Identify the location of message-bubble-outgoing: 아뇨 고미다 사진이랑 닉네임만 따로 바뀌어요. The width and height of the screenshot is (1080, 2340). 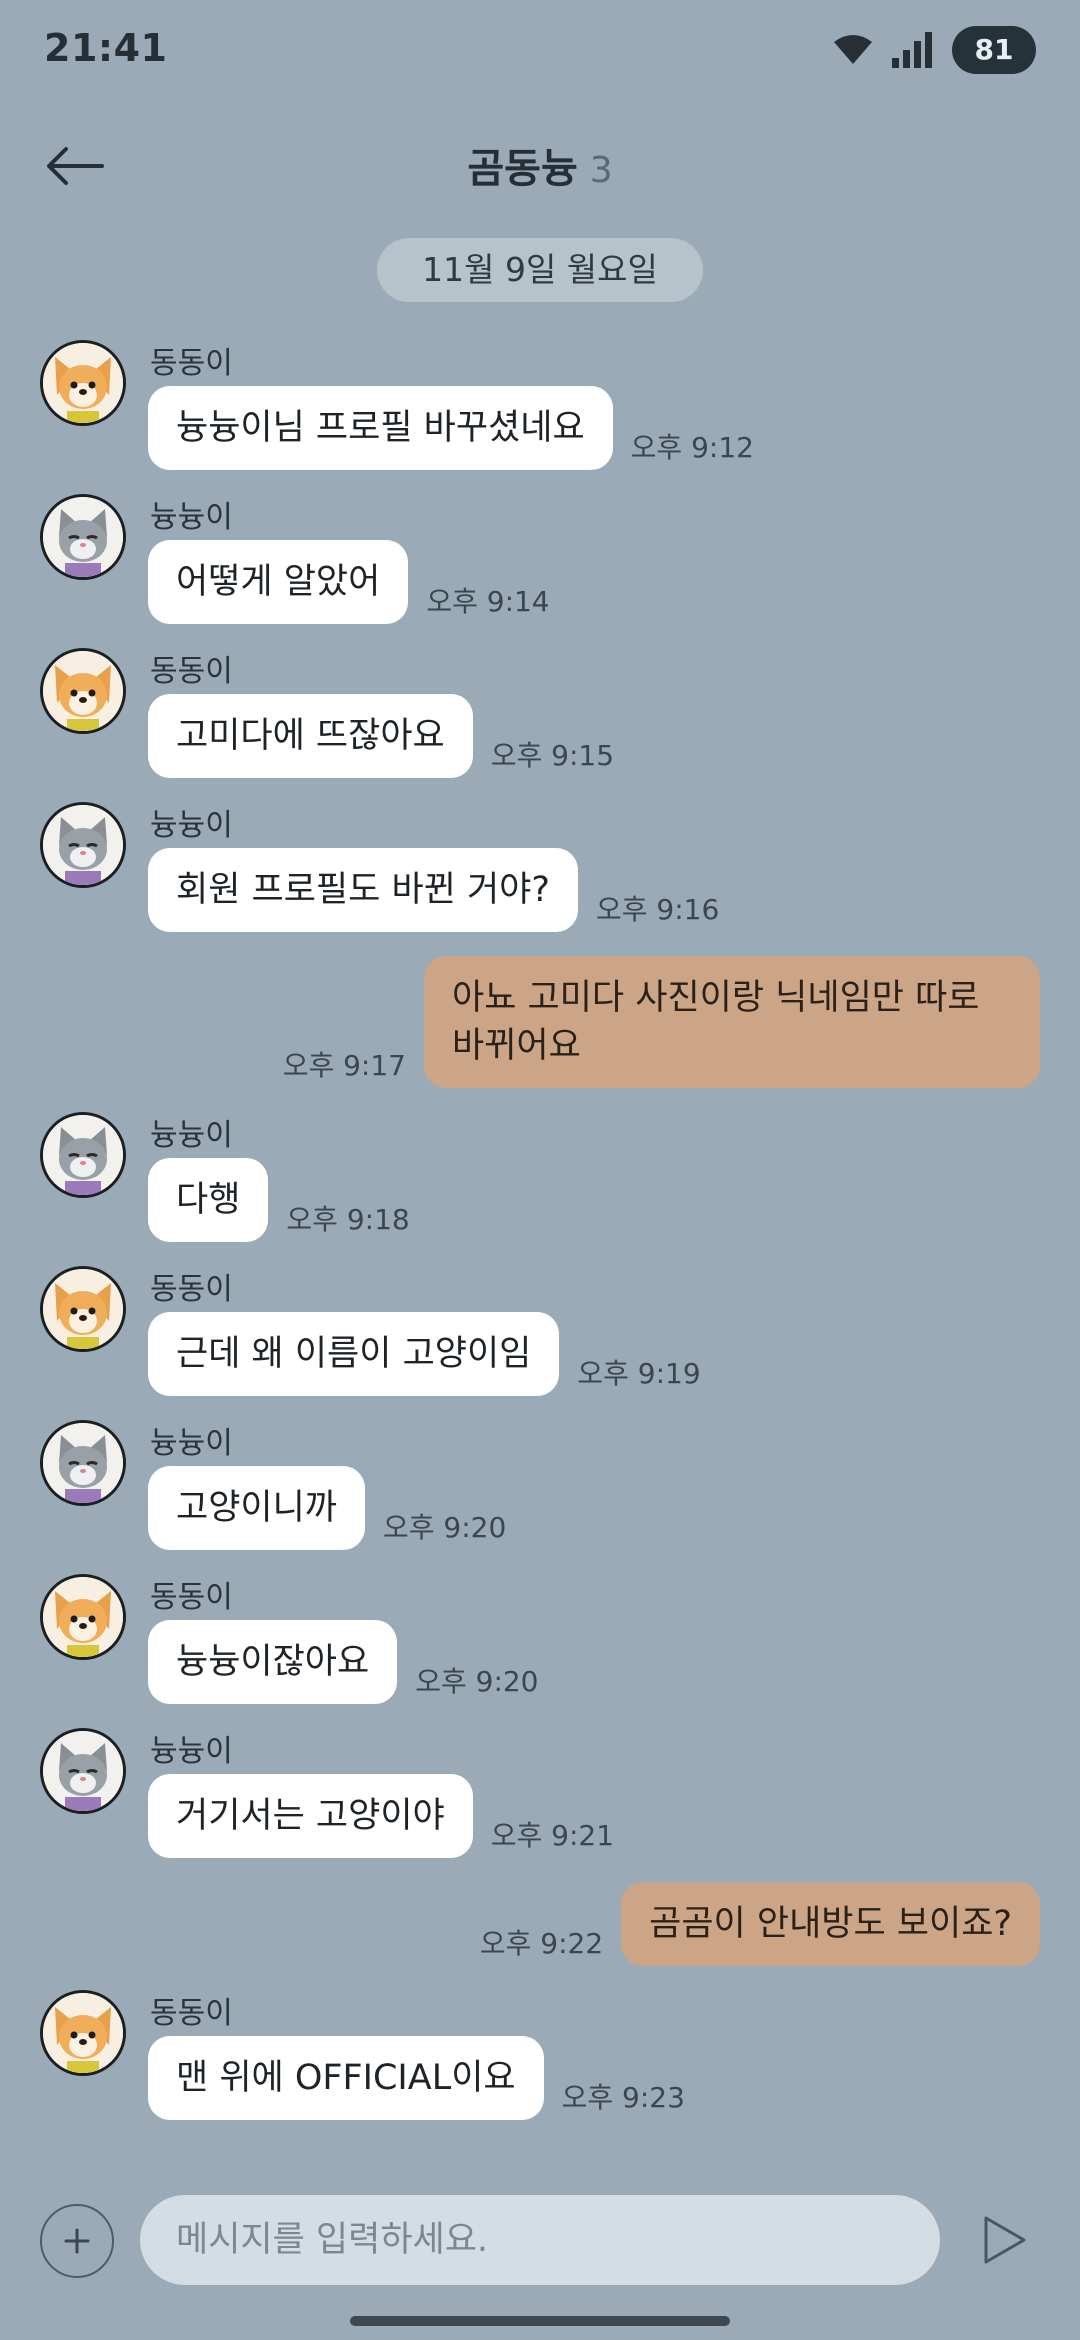
(732, 1022).